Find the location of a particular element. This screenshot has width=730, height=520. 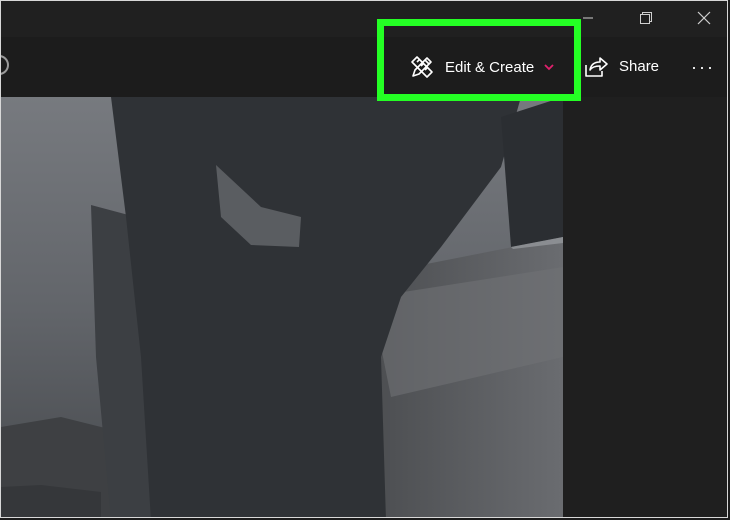

close-button is located at coordinates (704, 18).